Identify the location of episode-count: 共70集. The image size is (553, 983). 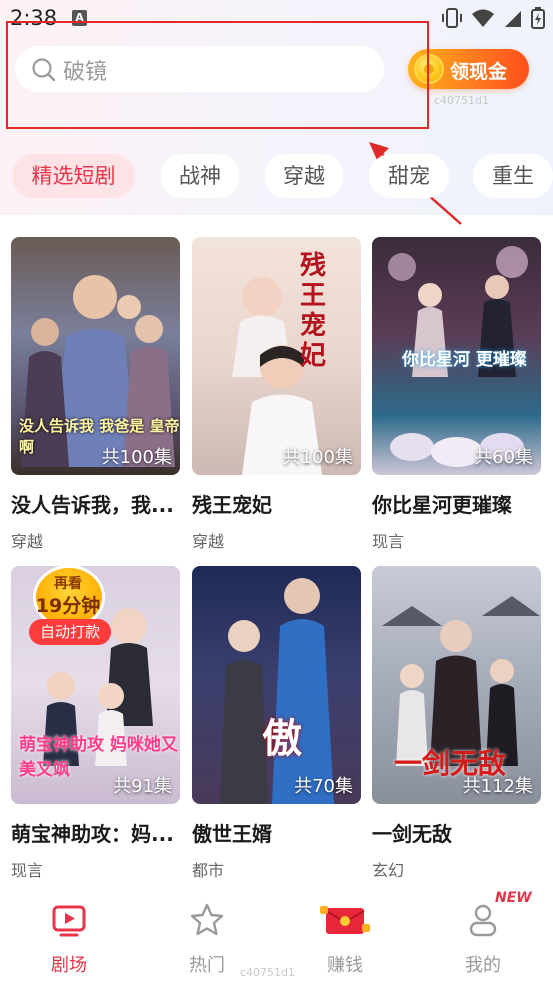
(323, 786).